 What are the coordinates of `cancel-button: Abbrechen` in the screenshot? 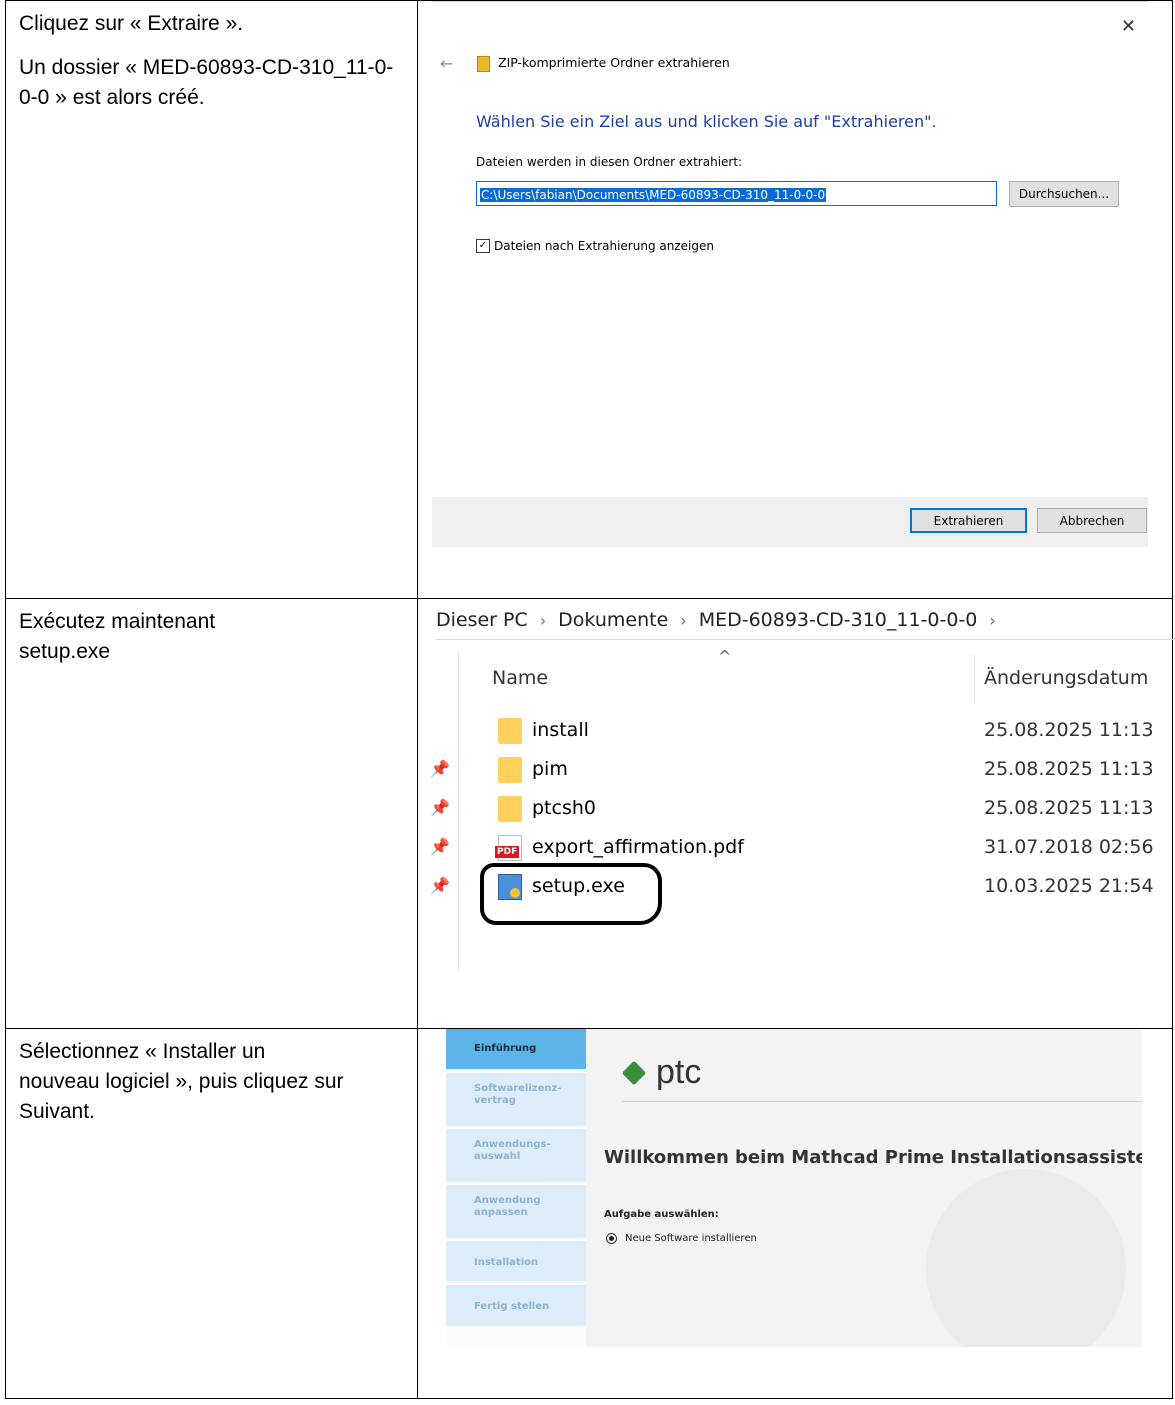 It's located at (1092, 520).